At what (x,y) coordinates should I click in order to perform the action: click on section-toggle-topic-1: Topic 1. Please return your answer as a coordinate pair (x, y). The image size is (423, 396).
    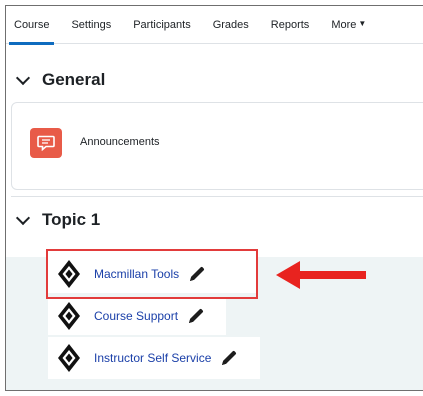
    Looking at the image, I should click on (58, 220).